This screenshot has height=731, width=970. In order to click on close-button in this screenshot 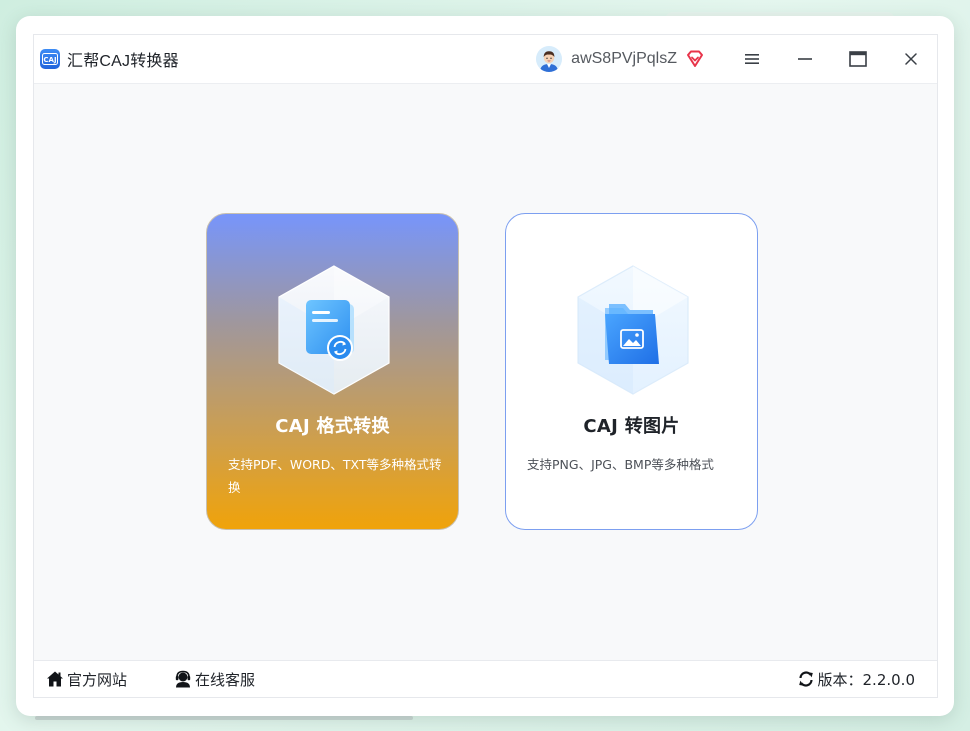, I will do `click(911, 59)`.